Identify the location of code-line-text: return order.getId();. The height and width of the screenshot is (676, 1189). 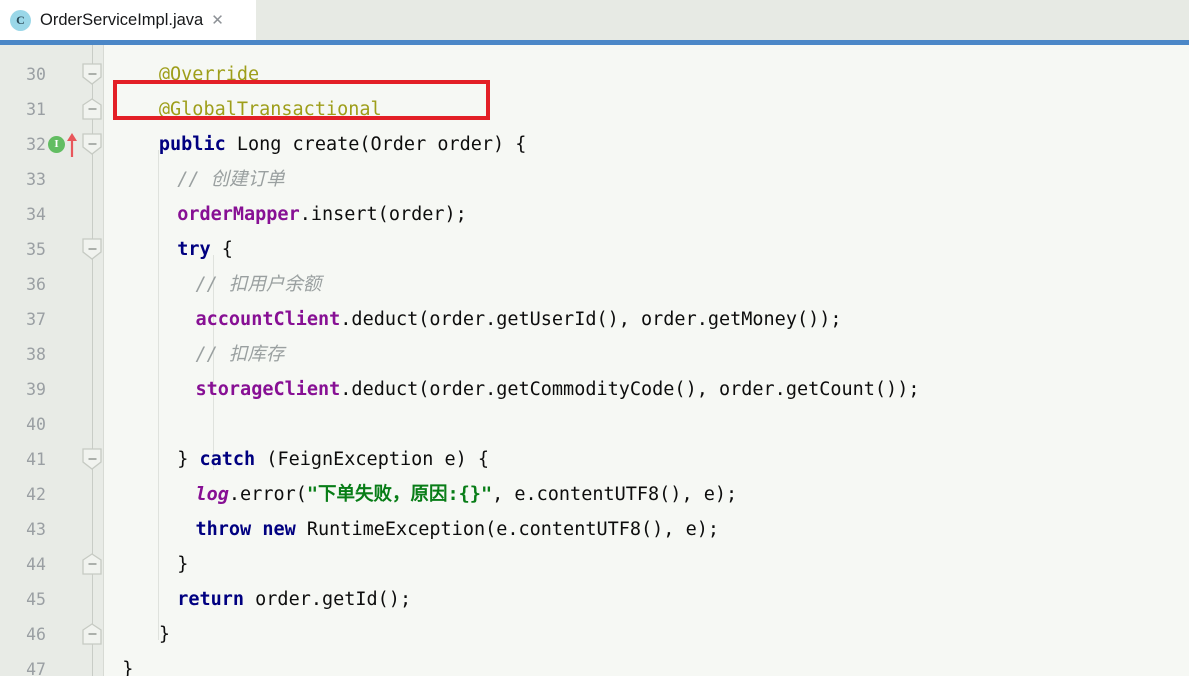
(294, 599).